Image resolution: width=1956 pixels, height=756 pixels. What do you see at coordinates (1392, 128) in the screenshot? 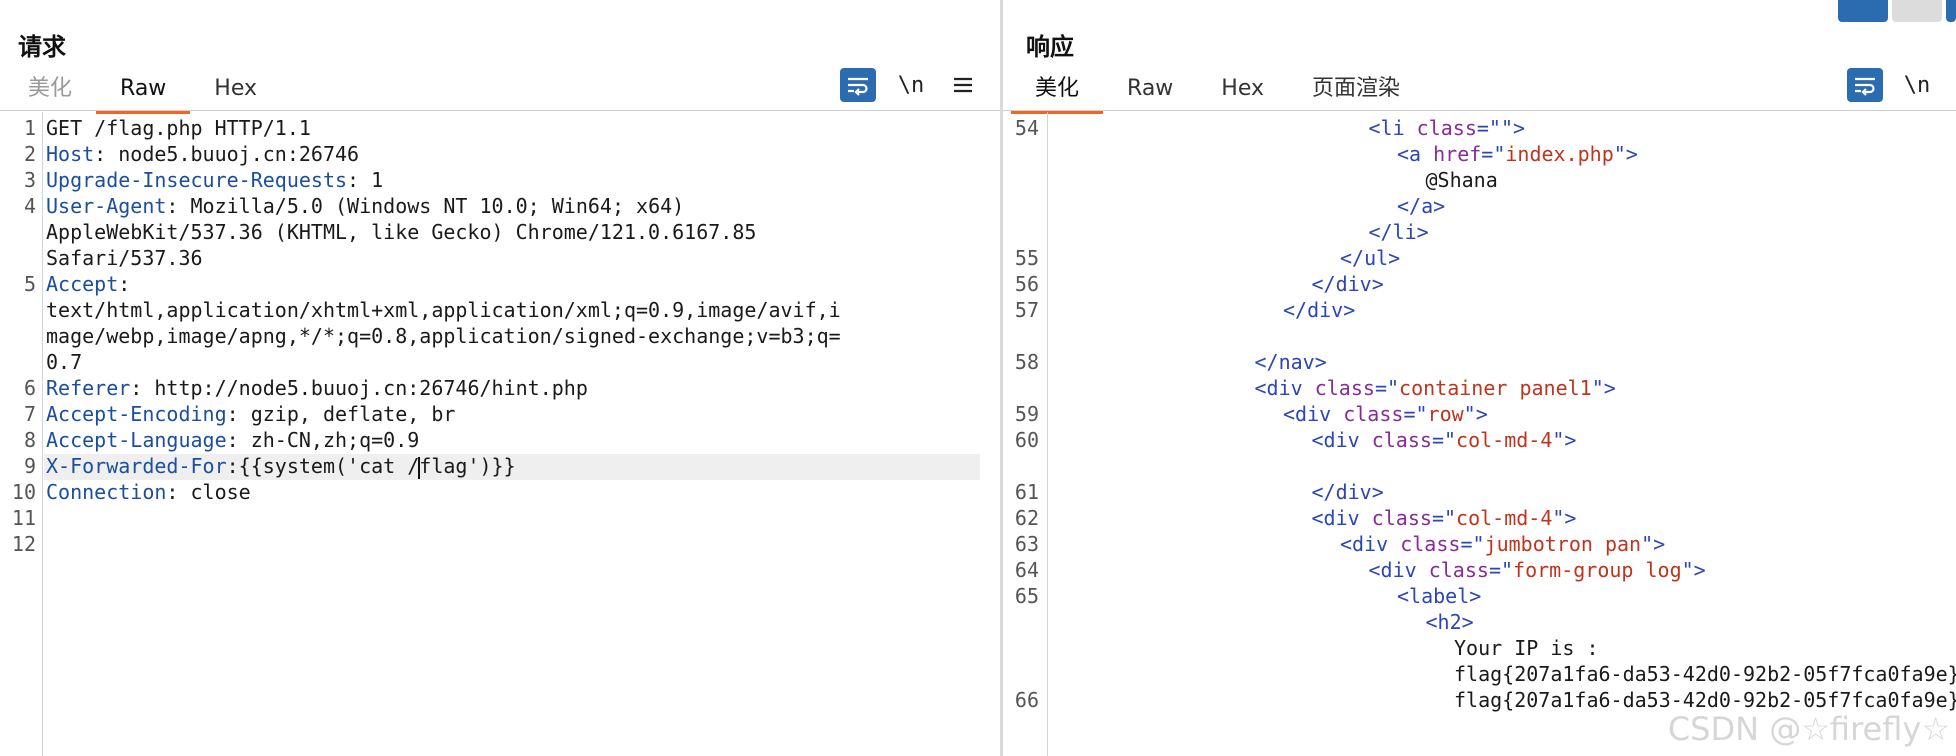
I see `code-token: <li` at bounding box center [1392, 128].